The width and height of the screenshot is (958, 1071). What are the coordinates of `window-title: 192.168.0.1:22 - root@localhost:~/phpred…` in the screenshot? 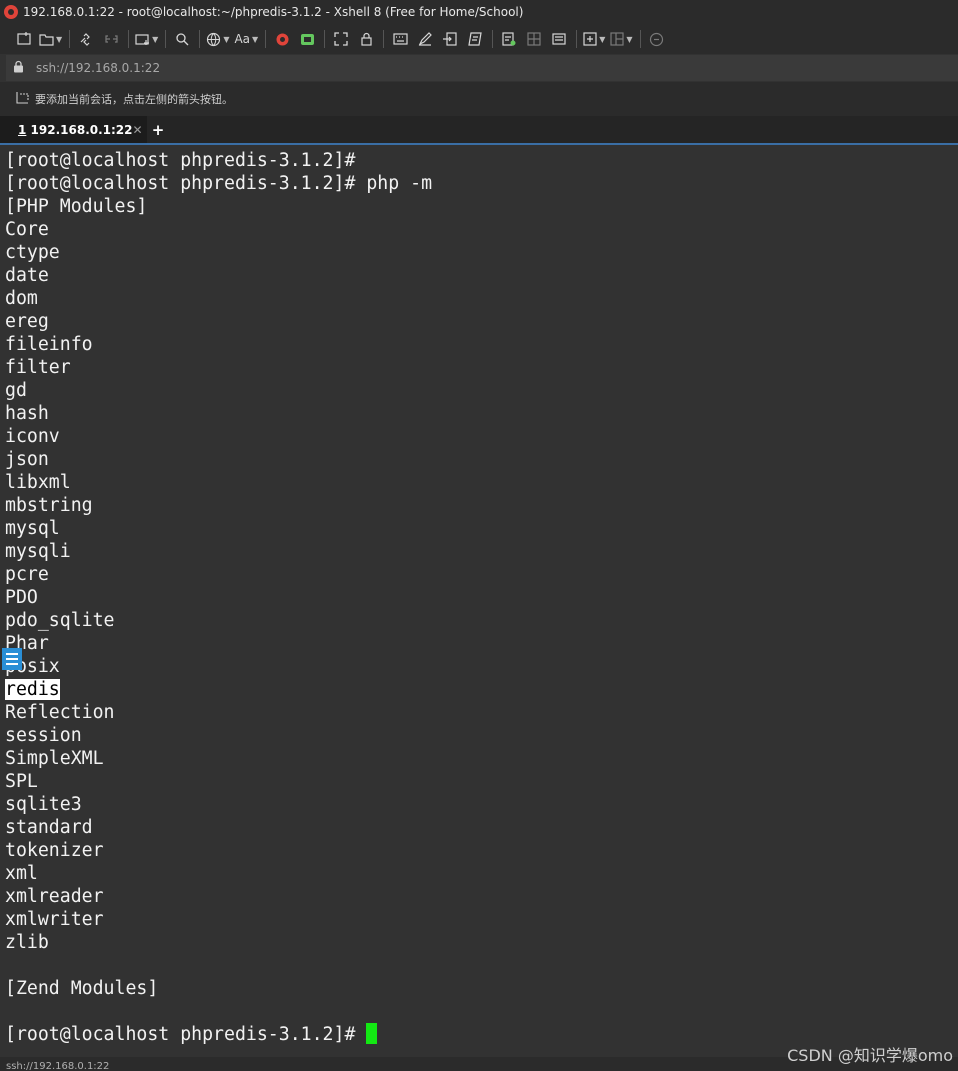 It's located at (273, 12).